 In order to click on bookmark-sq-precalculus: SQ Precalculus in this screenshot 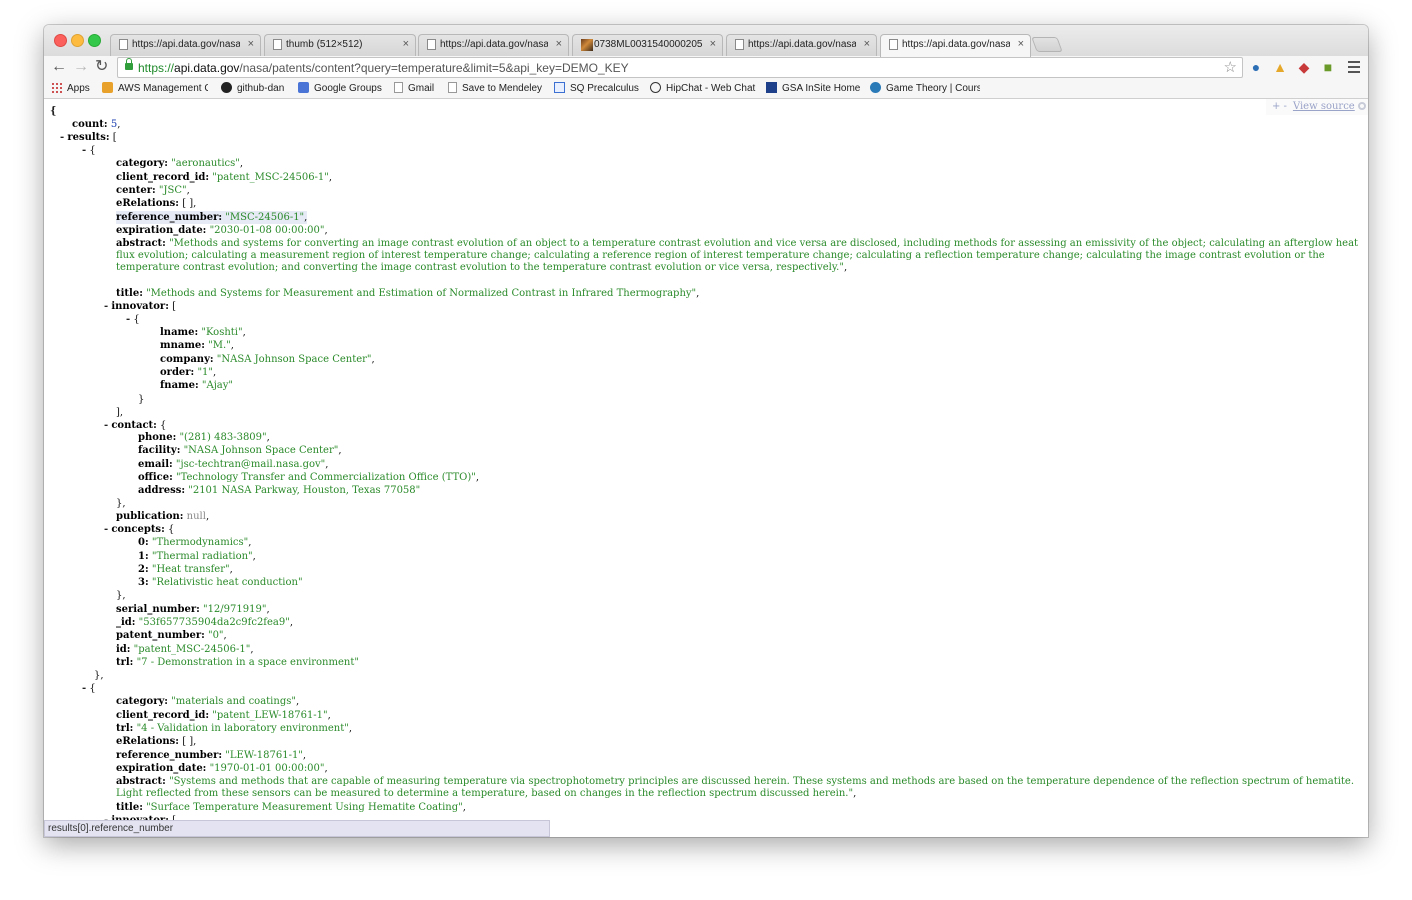, I will do `click(596, 89)`.